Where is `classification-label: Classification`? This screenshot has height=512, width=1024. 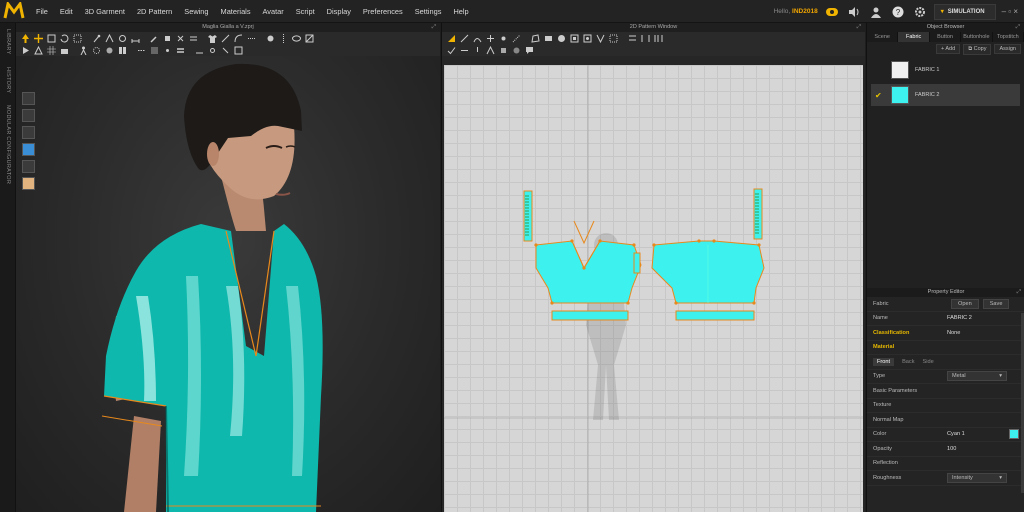 classification-label: Classification is located at coordinates (910, 333).